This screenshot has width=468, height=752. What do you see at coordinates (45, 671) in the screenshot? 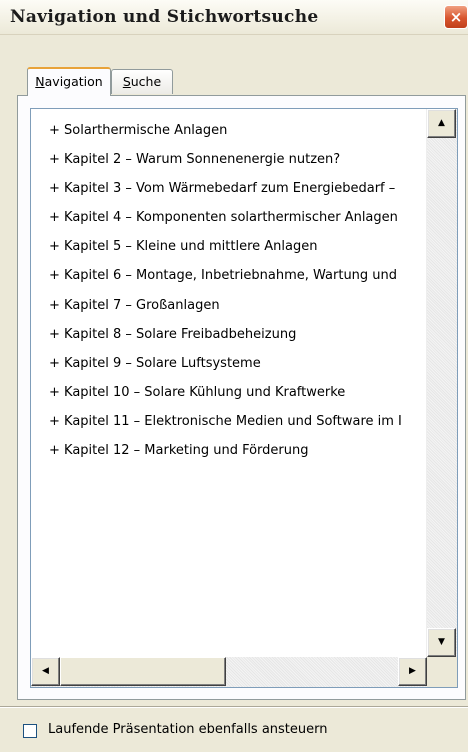
I see `scroll-left-icon: ◀` at bounding box center [45, 671].